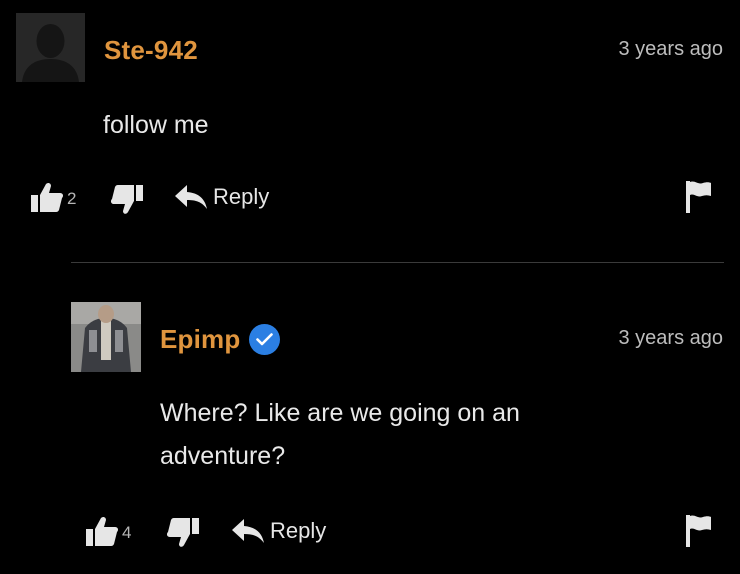  I want to click on avatar-epimp, so click(106, 337).